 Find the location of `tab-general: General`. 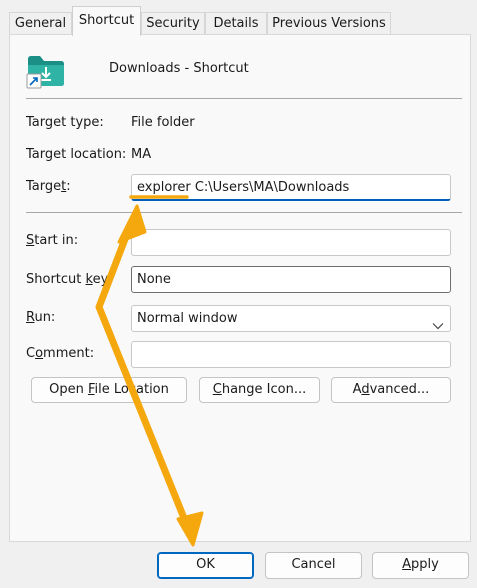

tab-general: General is located at coordinates (40, 23).